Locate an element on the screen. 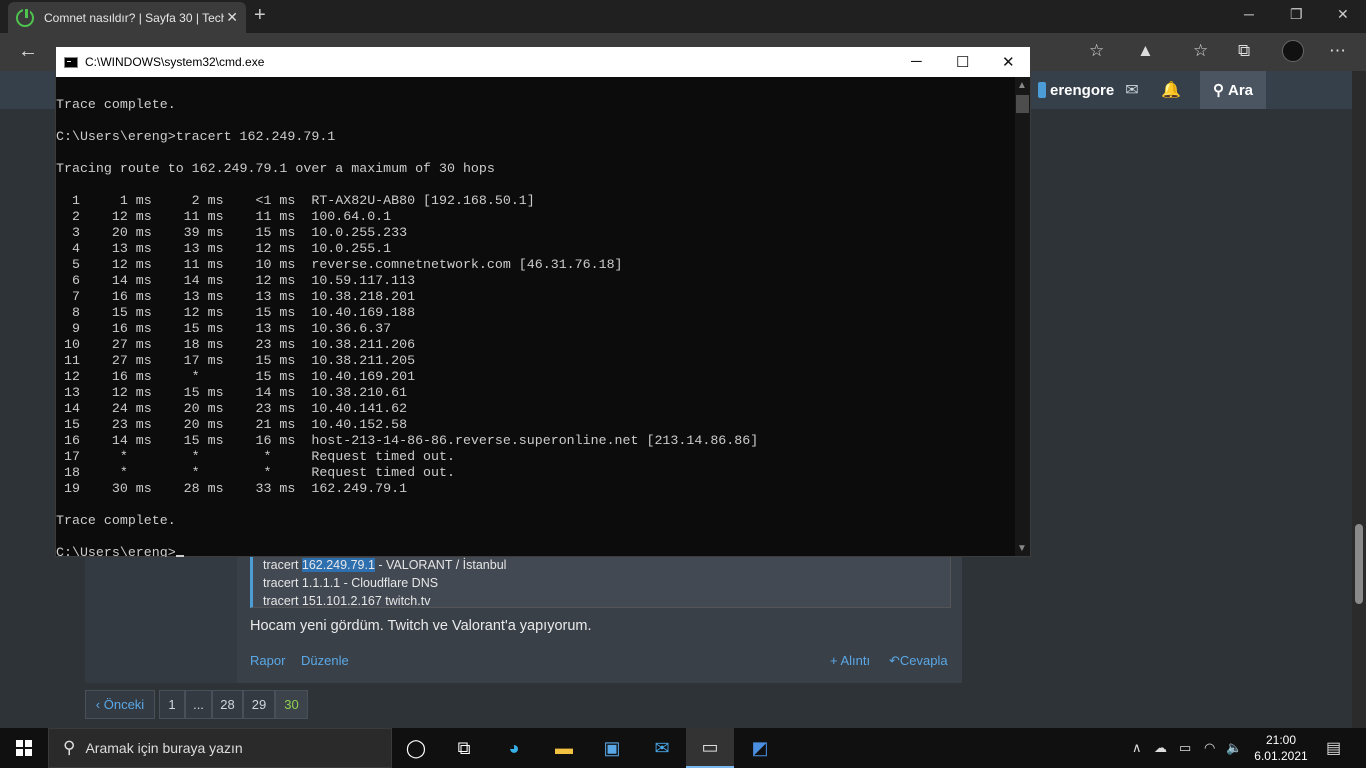 The height and width of the screenshot is (768, 1366). pagination-current: 30 is located at coordinates (291, 704).